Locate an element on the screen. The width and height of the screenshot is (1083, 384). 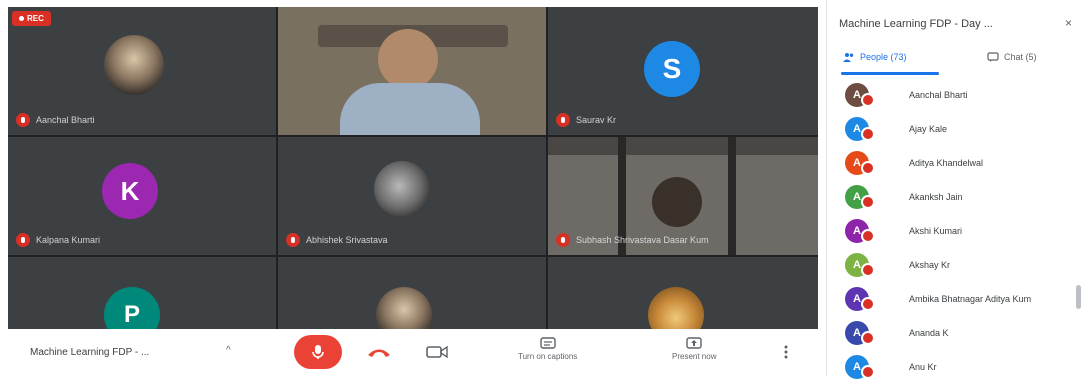
participant-list-item: A Akshay Kr is located at coordinates (960, 265).